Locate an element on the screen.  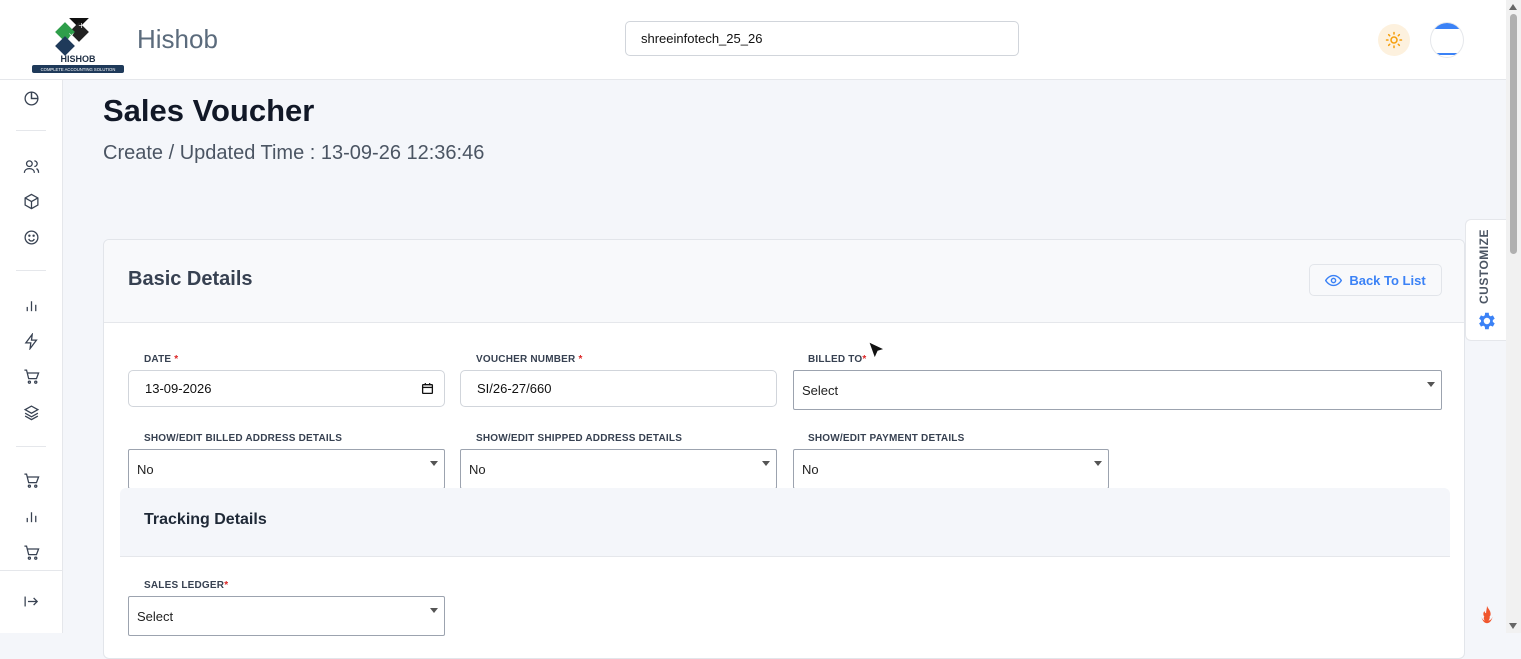
company-selector: shreeinfotech_25_26 is located at coordinates (822, 38).